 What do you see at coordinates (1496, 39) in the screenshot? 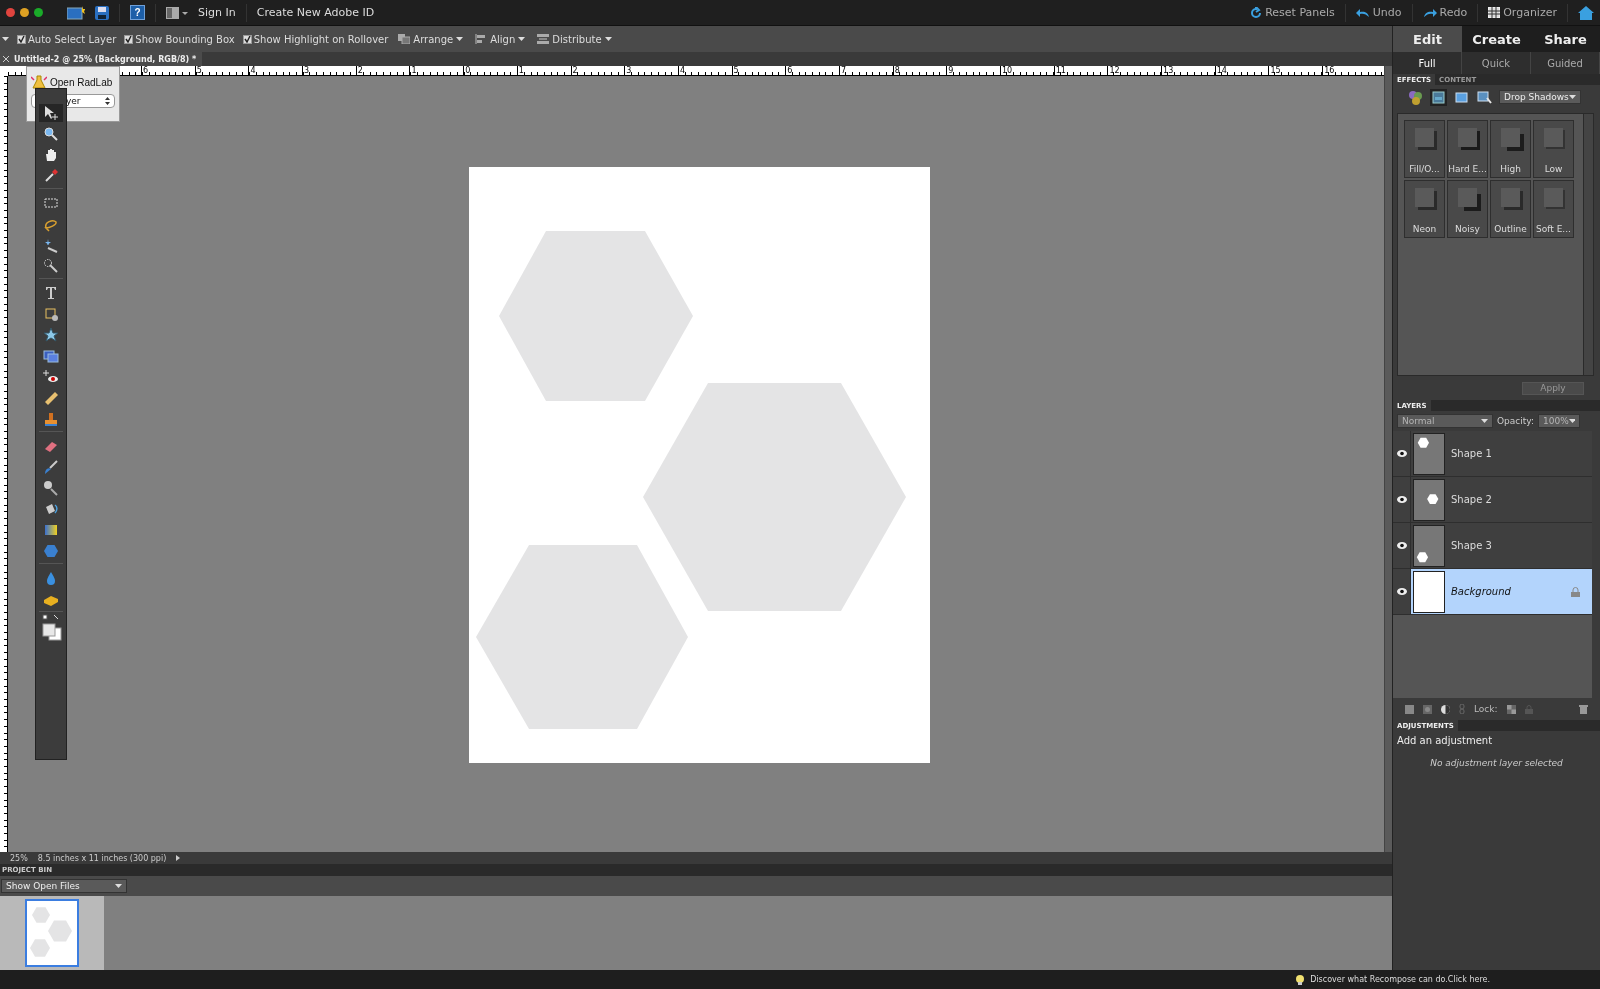
I see `mode-tab: Create` at bounding box center [1496, 39].